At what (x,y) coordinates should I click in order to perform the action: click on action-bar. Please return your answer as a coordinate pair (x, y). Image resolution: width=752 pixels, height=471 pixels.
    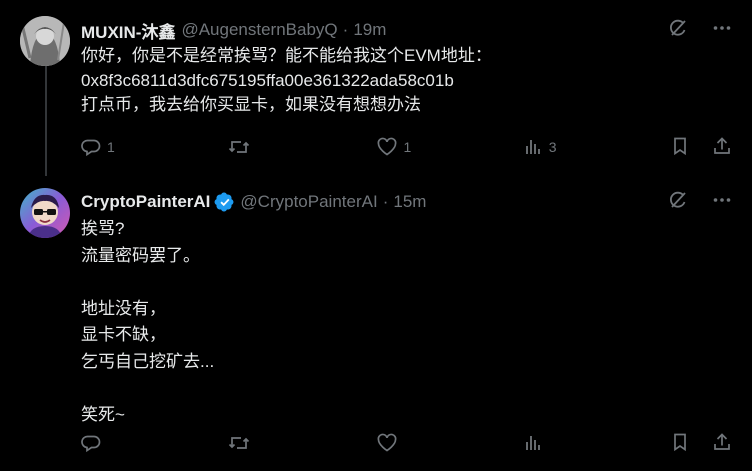
    Looking at the image, I should click on (406, 443).